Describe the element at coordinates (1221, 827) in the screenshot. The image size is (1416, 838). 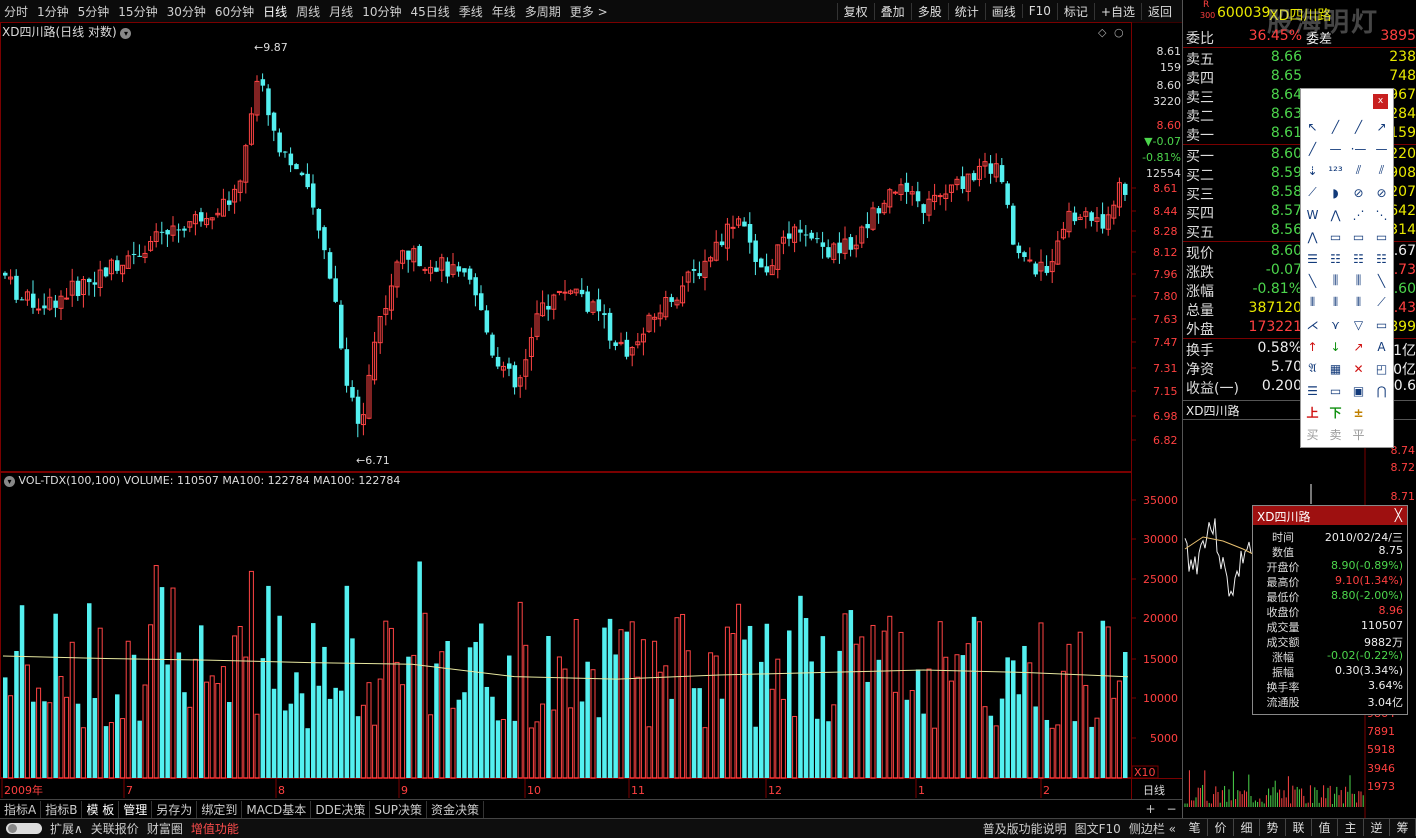
I see `quote-tab-1: 价` at that location.